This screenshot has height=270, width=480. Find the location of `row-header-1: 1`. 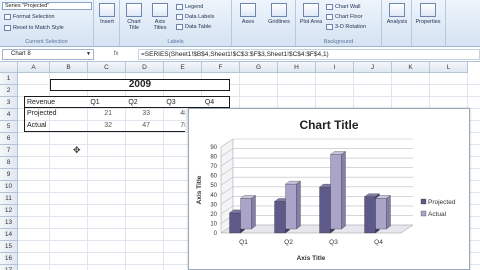

row-header-1: 1 is located at coordinates (9, 79).